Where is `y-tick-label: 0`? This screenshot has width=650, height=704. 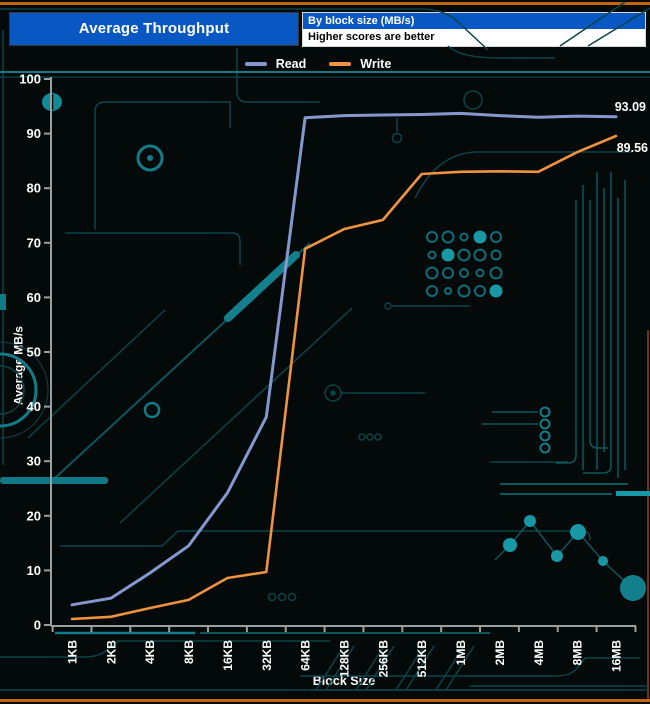 y-tick-label: 0 is located at coordinates (37, 625).